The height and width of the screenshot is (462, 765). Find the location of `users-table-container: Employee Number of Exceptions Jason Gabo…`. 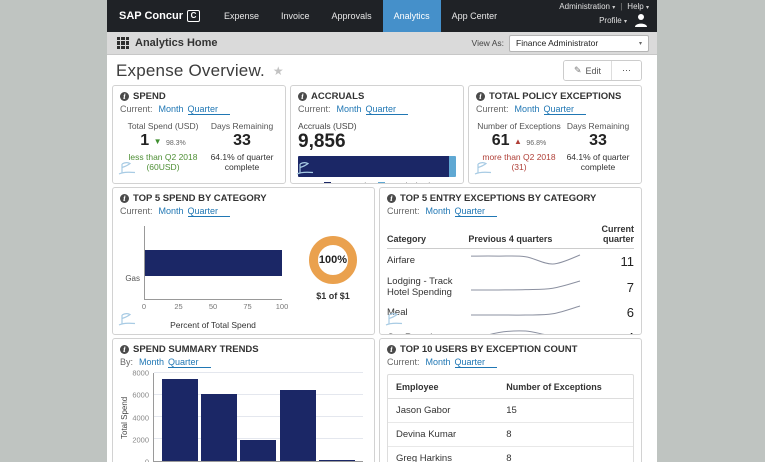

users-table-container: Employee Number of Exceptions Jason Gabo… is located at coordinates (510, 418).